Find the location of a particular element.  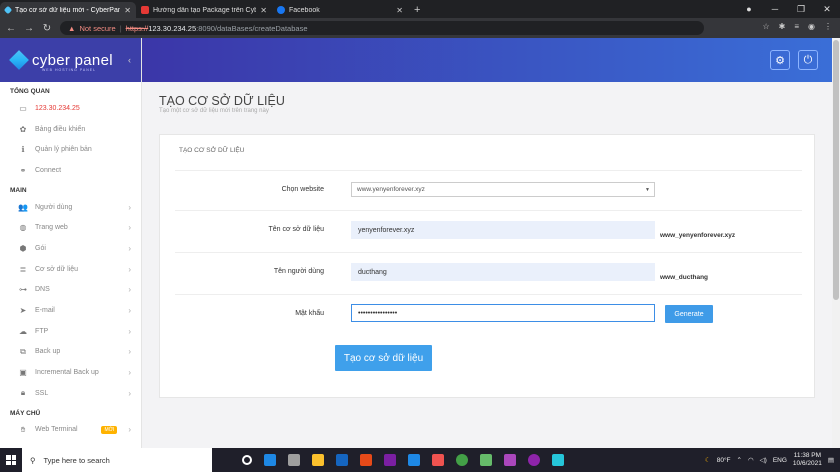

minimize-icon: ─ is located at coordinates (775, 9).